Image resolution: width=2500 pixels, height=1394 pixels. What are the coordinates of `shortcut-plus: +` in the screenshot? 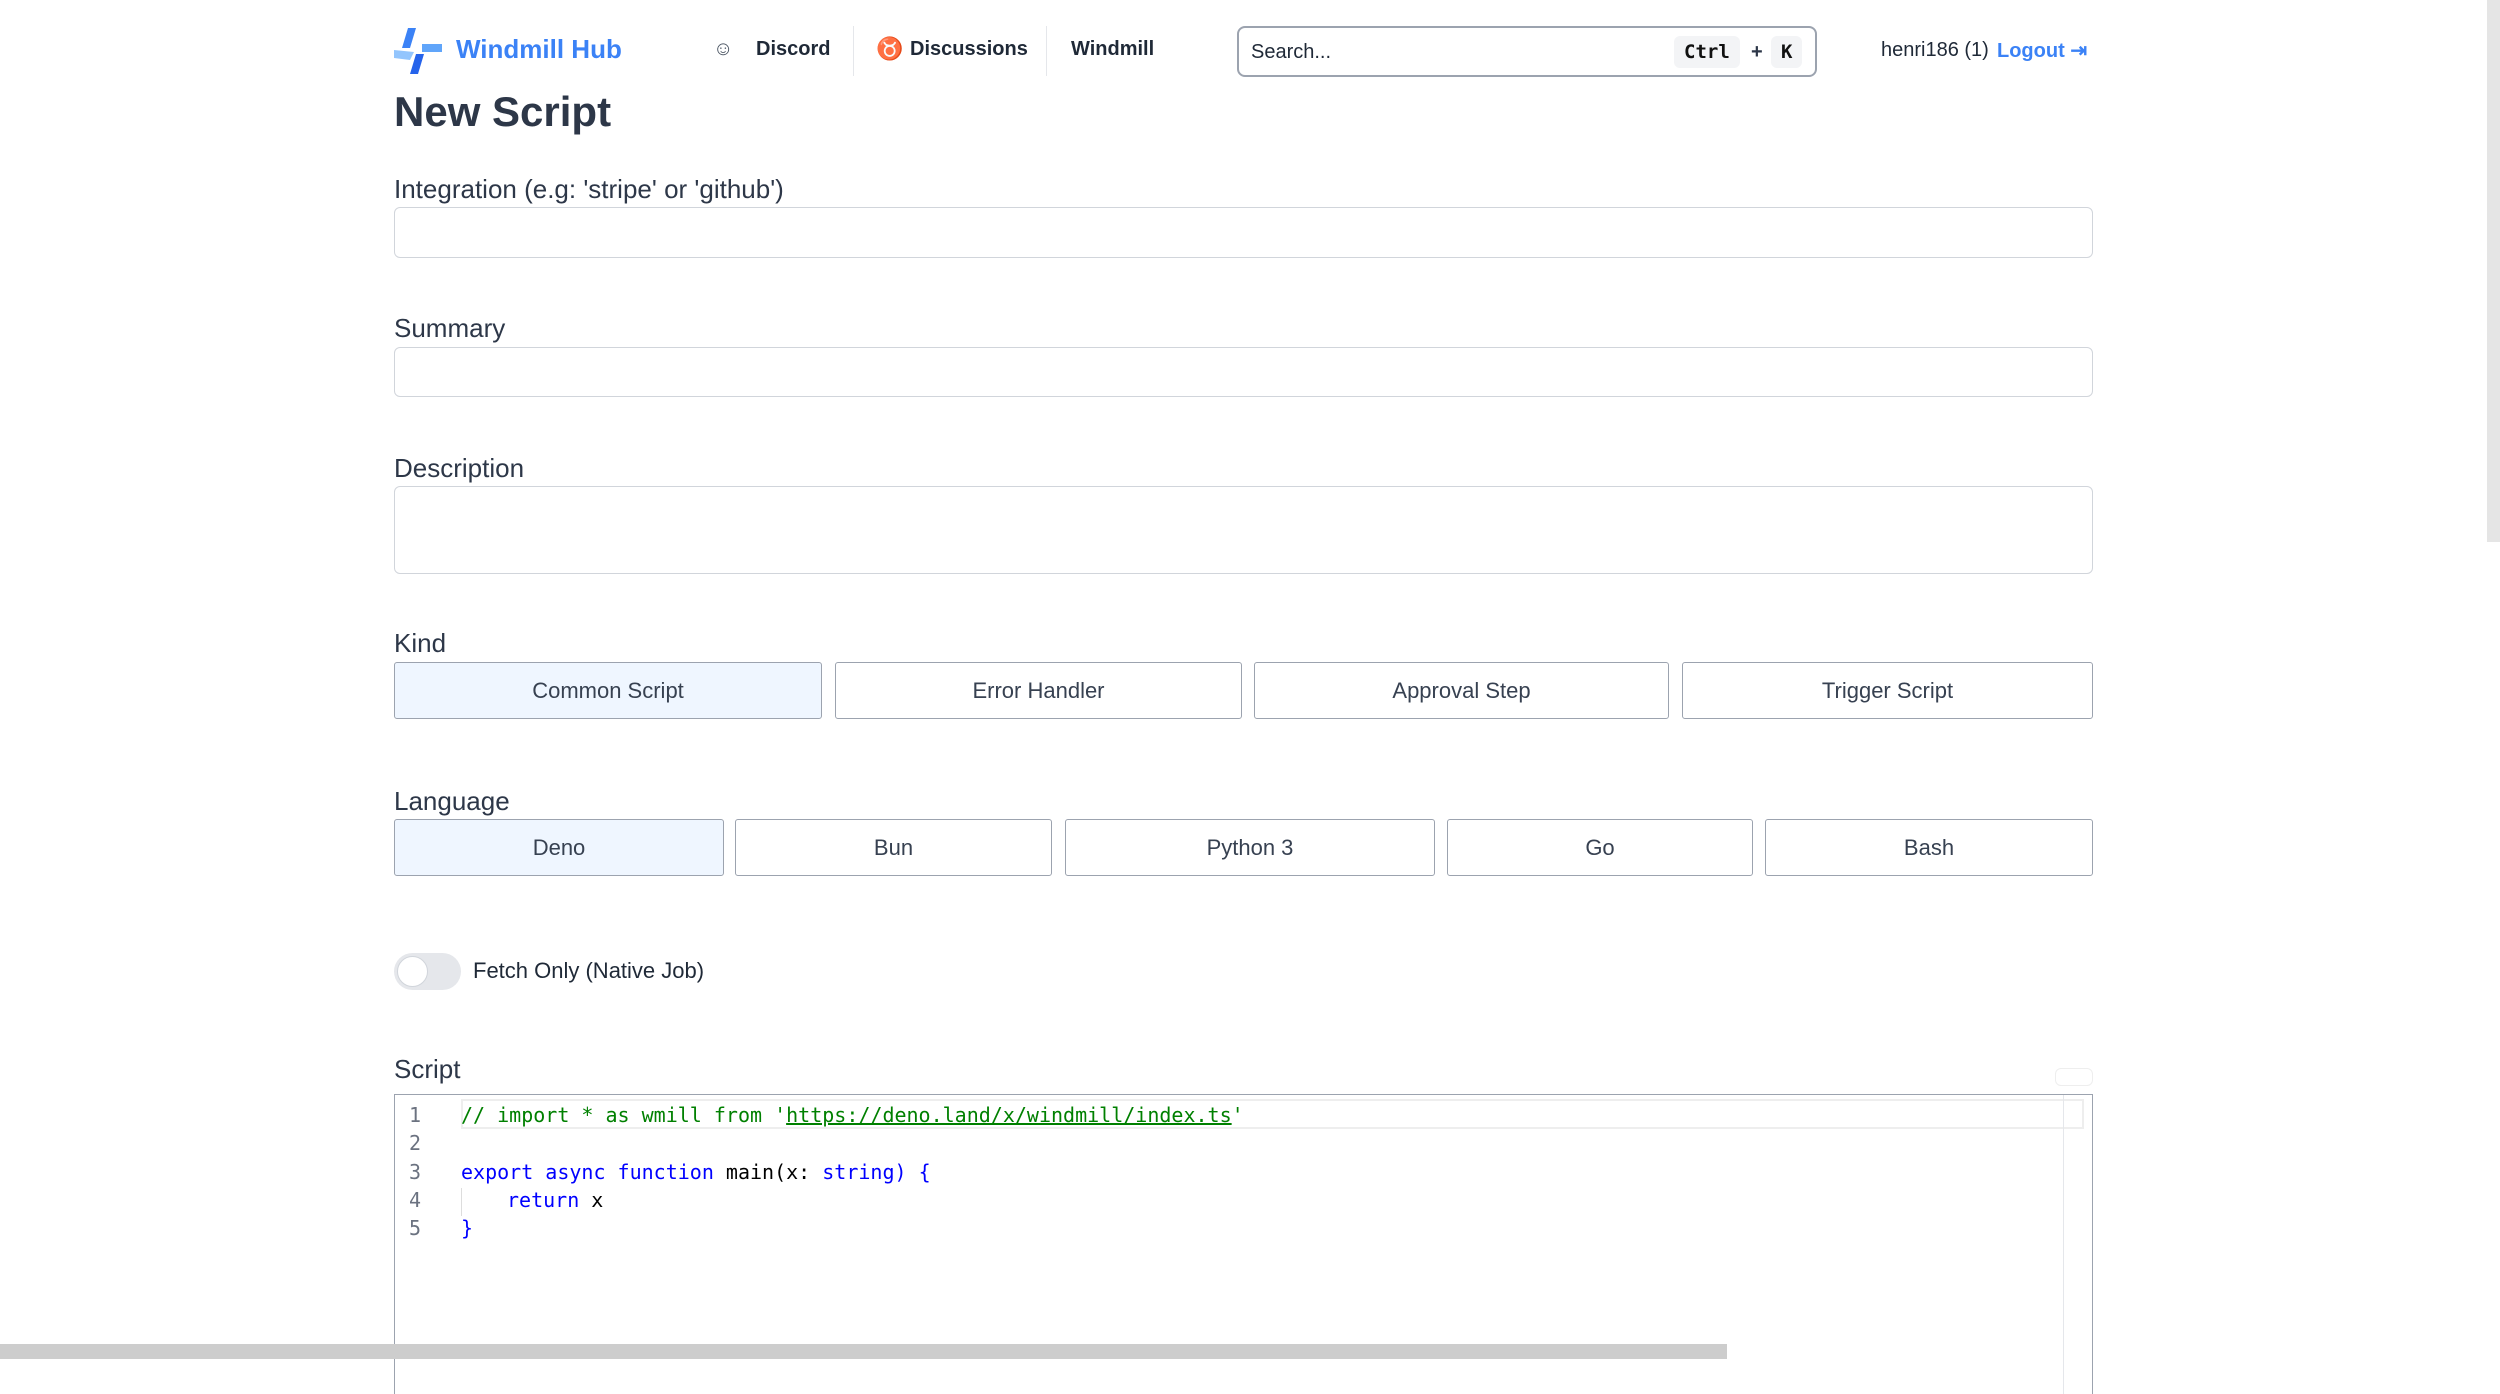 It's located at (1757, 52).